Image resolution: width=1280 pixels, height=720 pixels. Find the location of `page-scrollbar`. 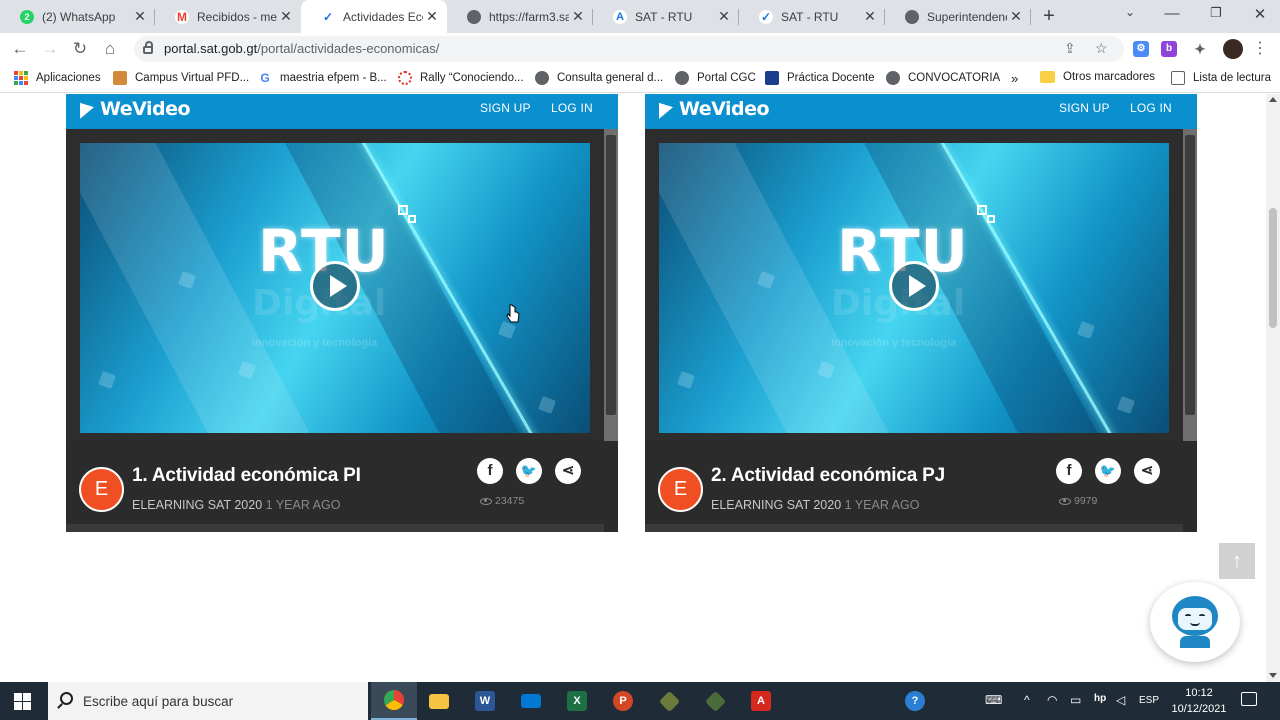

page-scrollbar is located at coordinates (1273, 388).